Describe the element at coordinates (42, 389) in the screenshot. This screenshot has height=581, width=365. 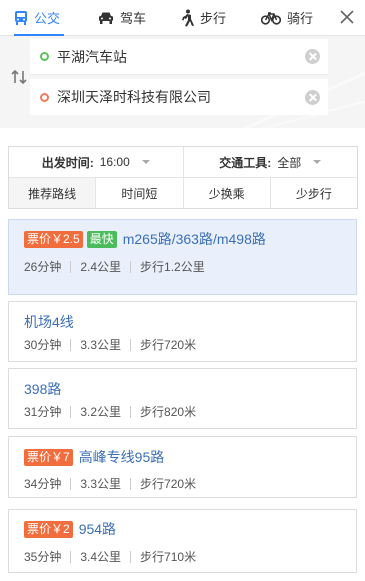
I see `route-name: 398路` at that location.